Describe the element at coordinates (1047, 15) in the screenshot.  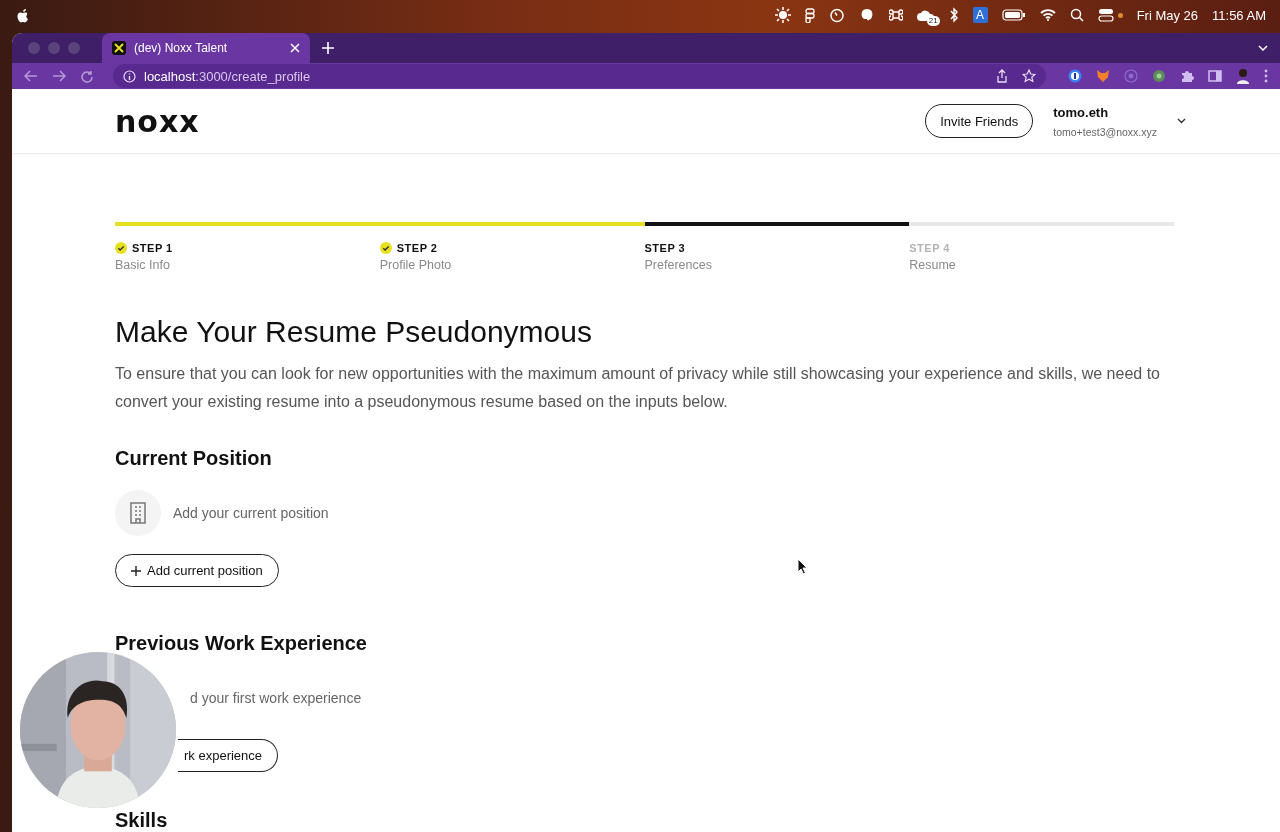
I see `wifi-icon` at that location.